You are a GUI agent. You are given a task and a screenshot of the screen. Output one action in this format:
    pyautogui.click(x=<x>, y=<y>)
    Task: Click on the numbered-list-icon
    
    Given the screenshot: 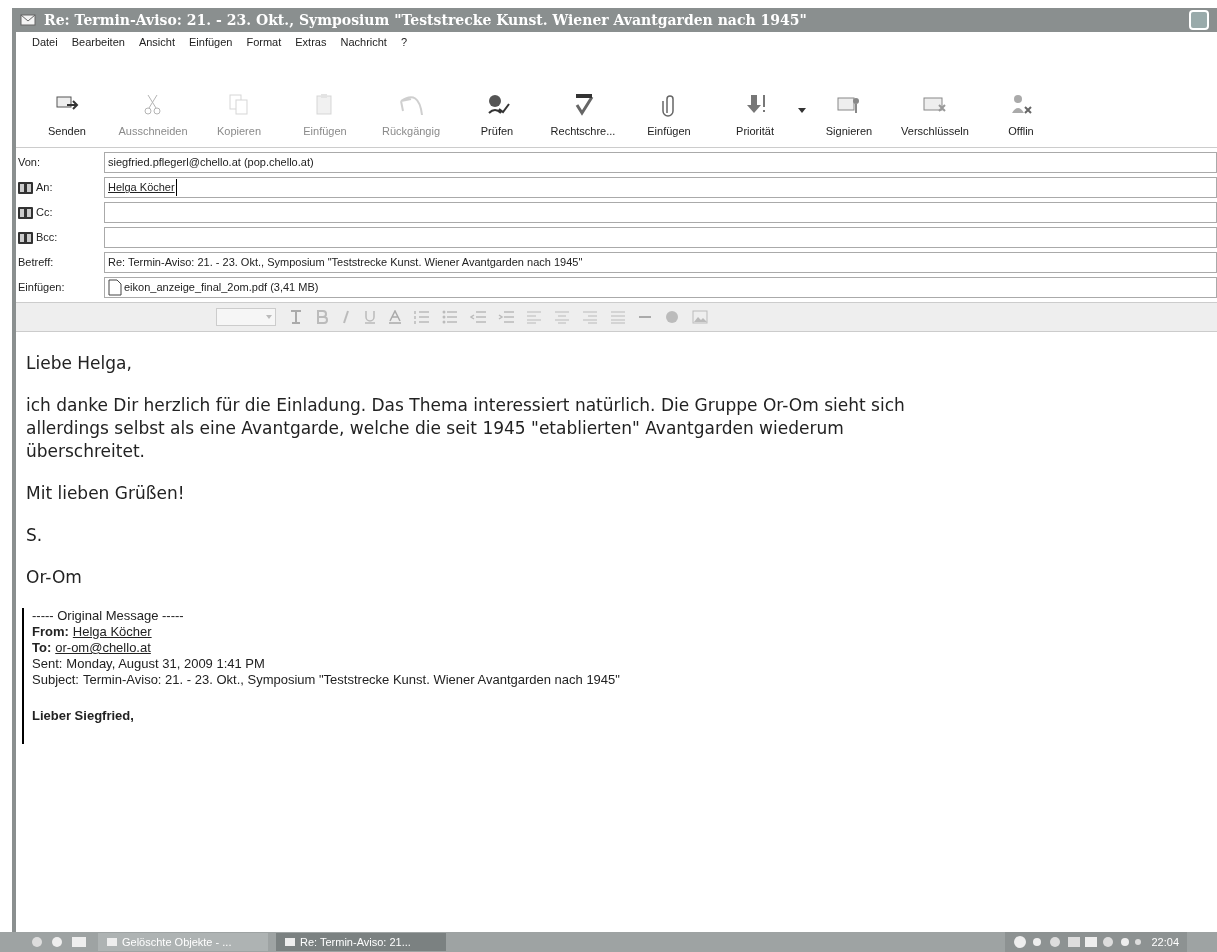 What is the action you would take?
    pyautogui.click(x=422, y=317)
    